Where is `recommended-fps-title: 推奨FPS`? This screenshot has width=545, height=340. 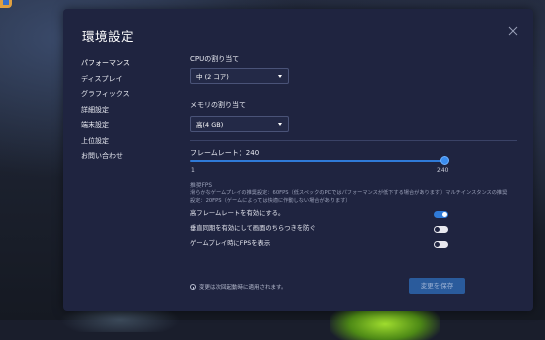 recommended-fps-title: 推奨FPS is located at coordinates (201, 186).